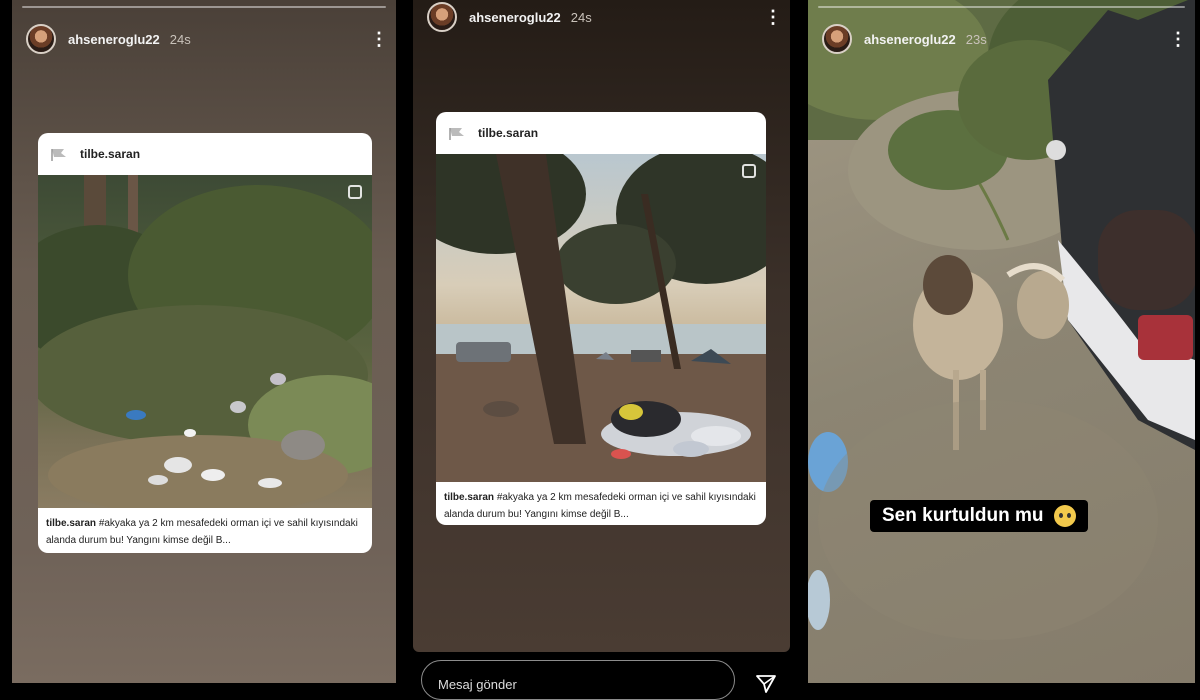 This screenshot has height=700, width=1200. I want to click on sticker-text: Sen kurtuldun mu, so click(963, 515).